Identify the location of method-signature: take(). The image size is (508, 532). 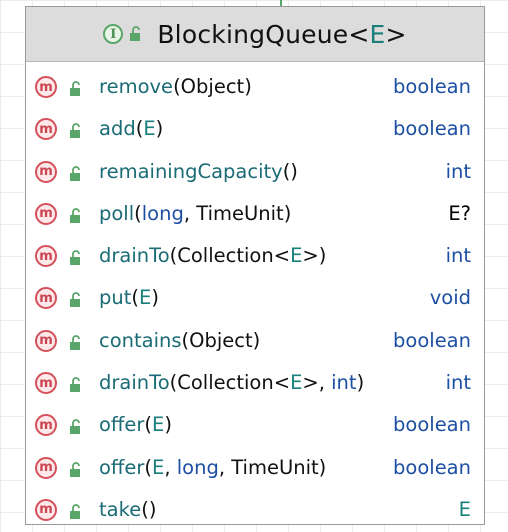
(127, 509).